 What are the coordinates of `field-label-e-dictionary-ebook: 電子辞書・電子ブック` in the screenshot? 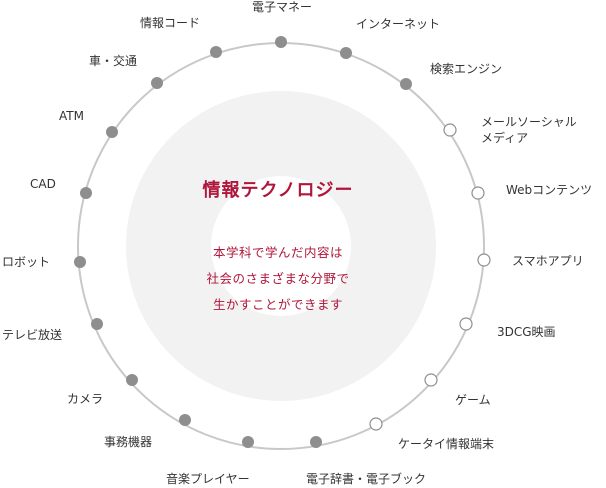 It's located at (366, 479).